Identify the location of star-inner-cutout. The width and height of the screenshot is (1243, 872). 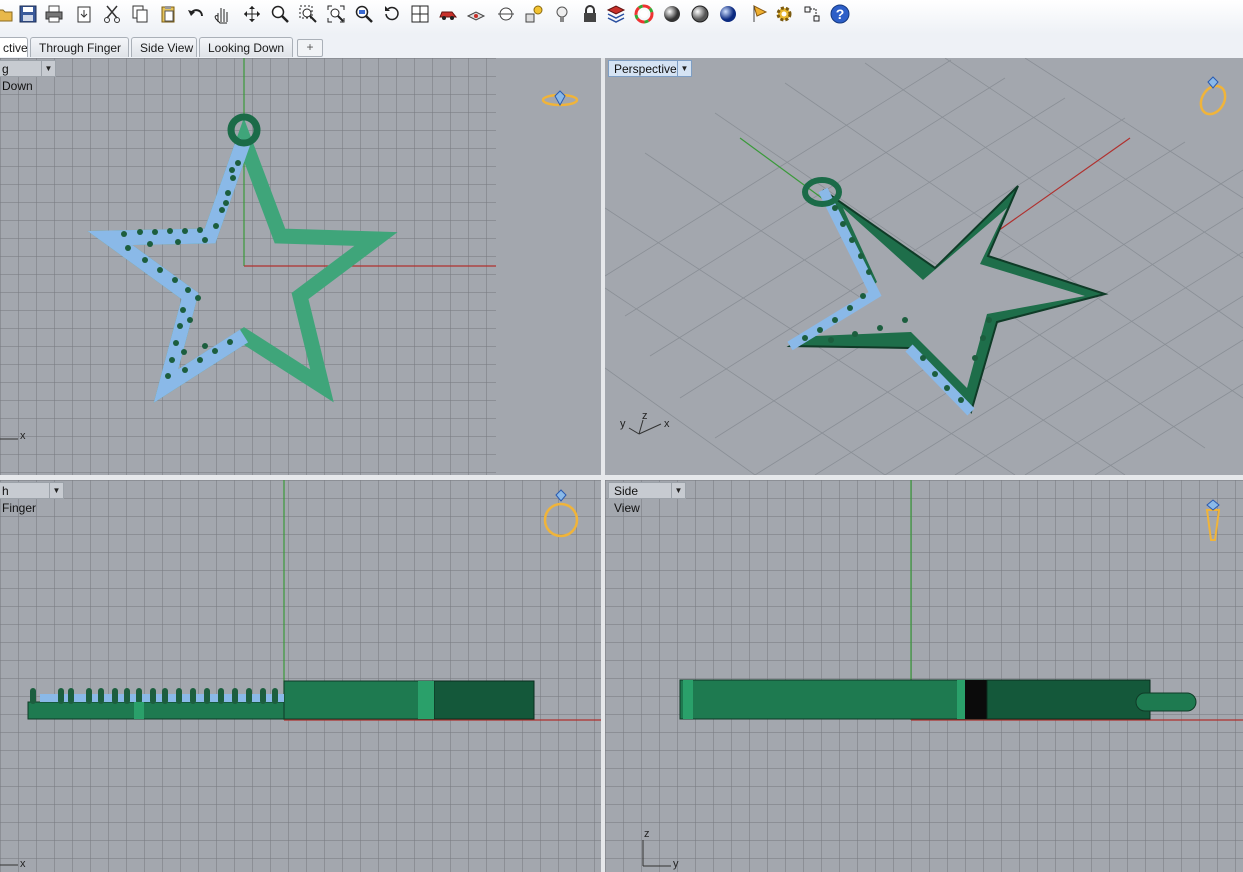
(950, 298).